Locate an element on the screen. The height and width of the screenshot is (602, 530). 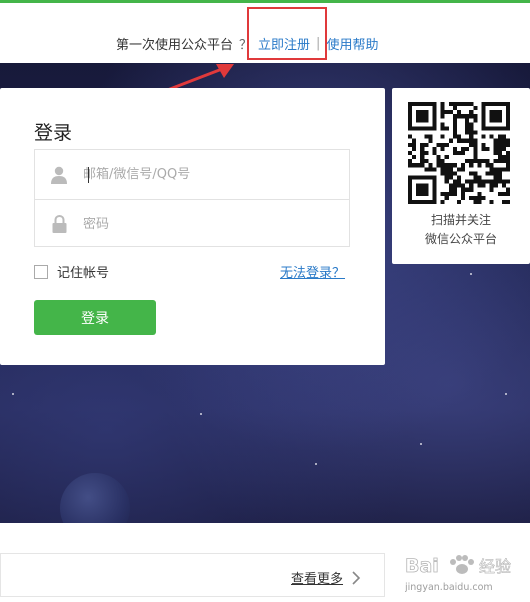
remember-account: 记住帐号 is located at coordinates (71, 271).